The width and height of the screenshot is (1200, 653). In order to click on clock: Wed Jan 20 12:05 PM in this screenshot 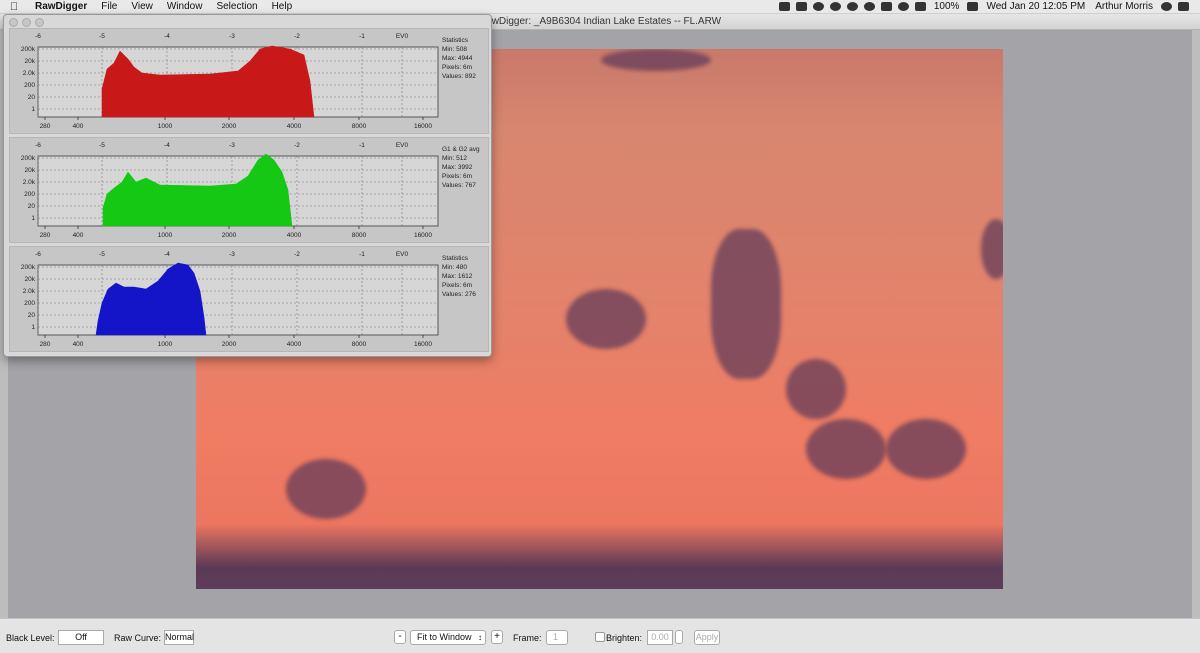, I will do `click(1035, 6)`.